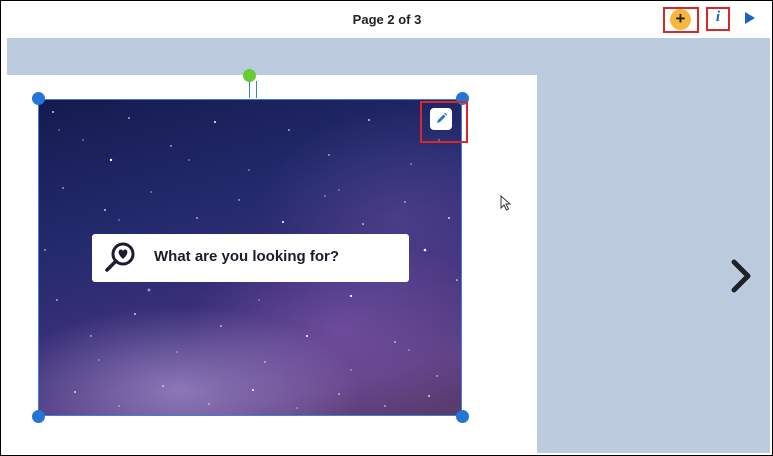 This screenshot has width=773, height=456. I want to click on chevron-right-icon, so click(741, 276).